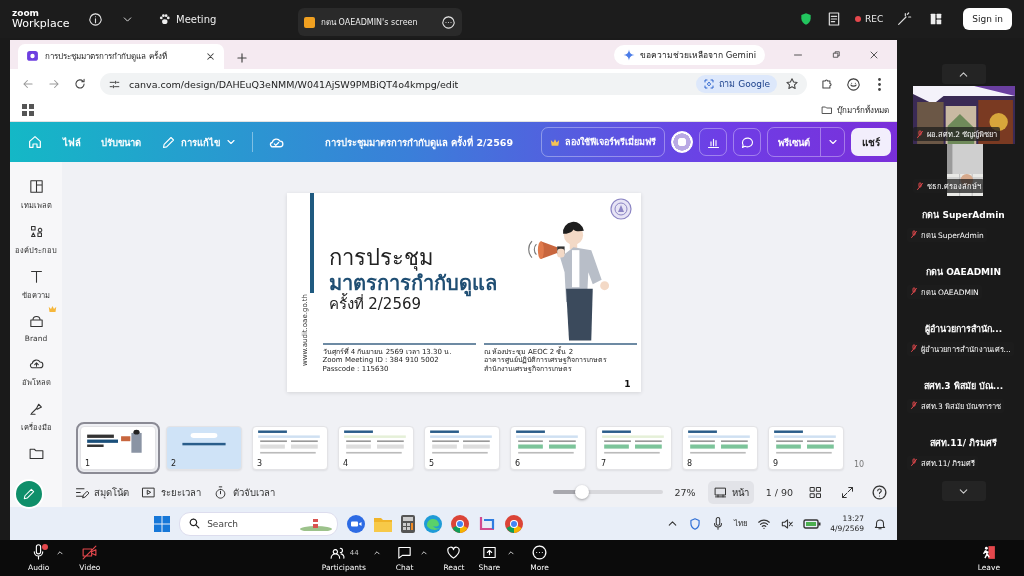 This screenshot has width=1024, height=576. Describe the element at coordinates (454, 552) in the screenshot. I see `heart-icon` at that location.